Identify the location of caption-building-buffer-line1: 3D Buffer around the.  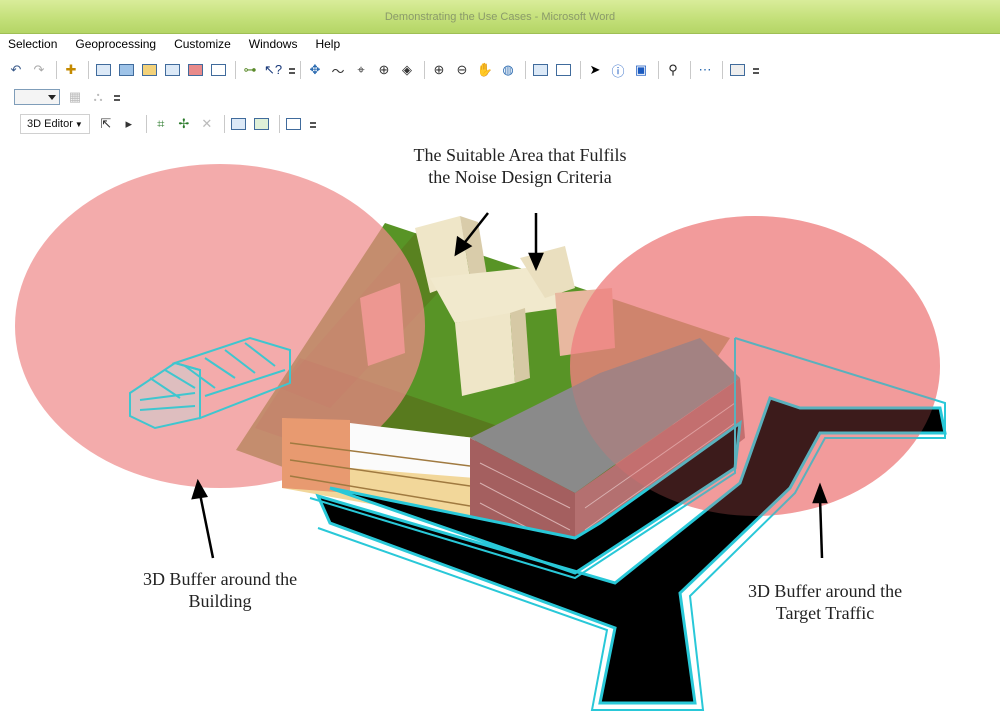
(220, 579).